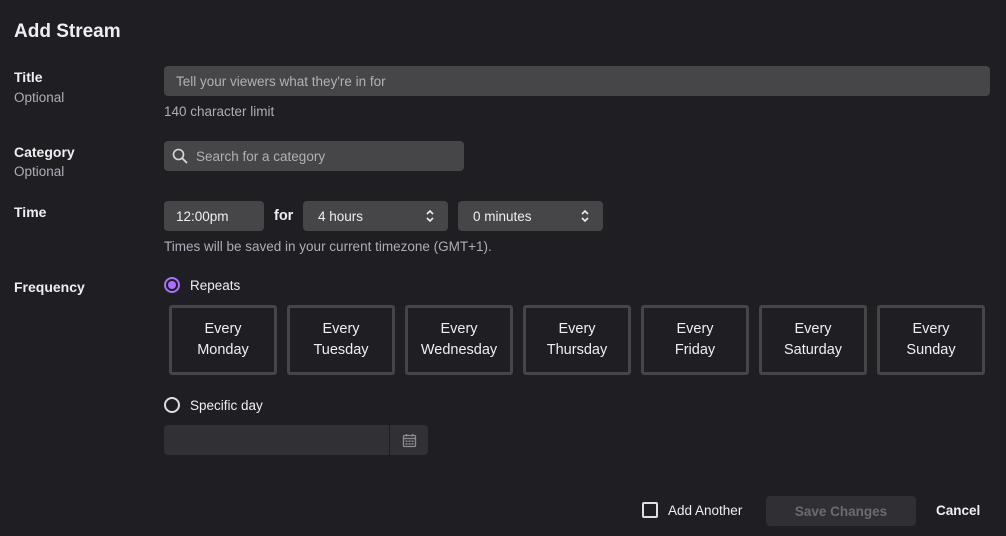 Image resolution: width=1006 pixels, height=536 pixels. Describe the element at coordinates (813, 340) in the screenshot. I see `day-saturday-button: Every Saturday` at that location.